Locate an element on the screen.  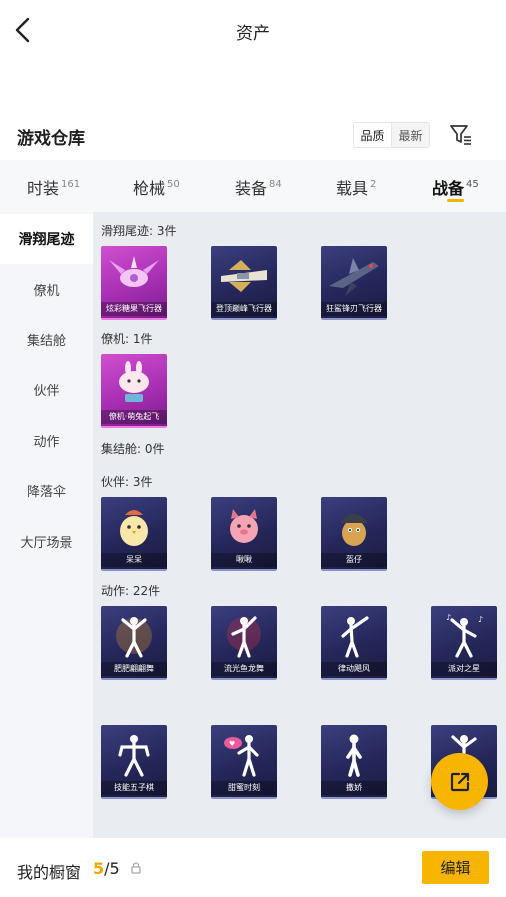
tab-label: 载具 is located at coordinates (352, 188).